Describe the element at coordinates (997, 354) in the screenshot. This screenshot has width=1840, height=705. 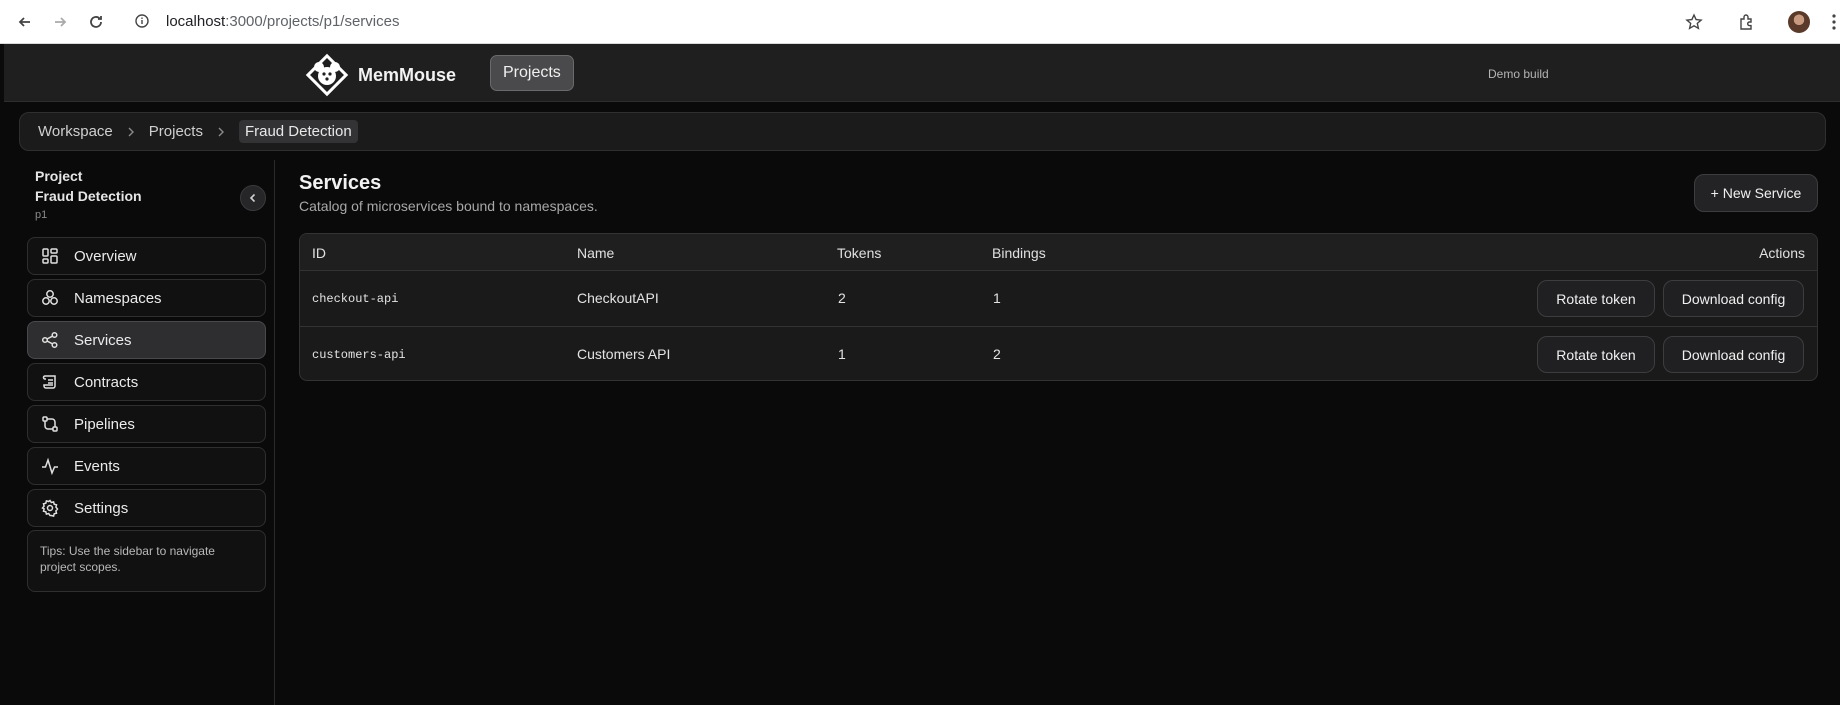
I see `service-bindings: 2` at that location.